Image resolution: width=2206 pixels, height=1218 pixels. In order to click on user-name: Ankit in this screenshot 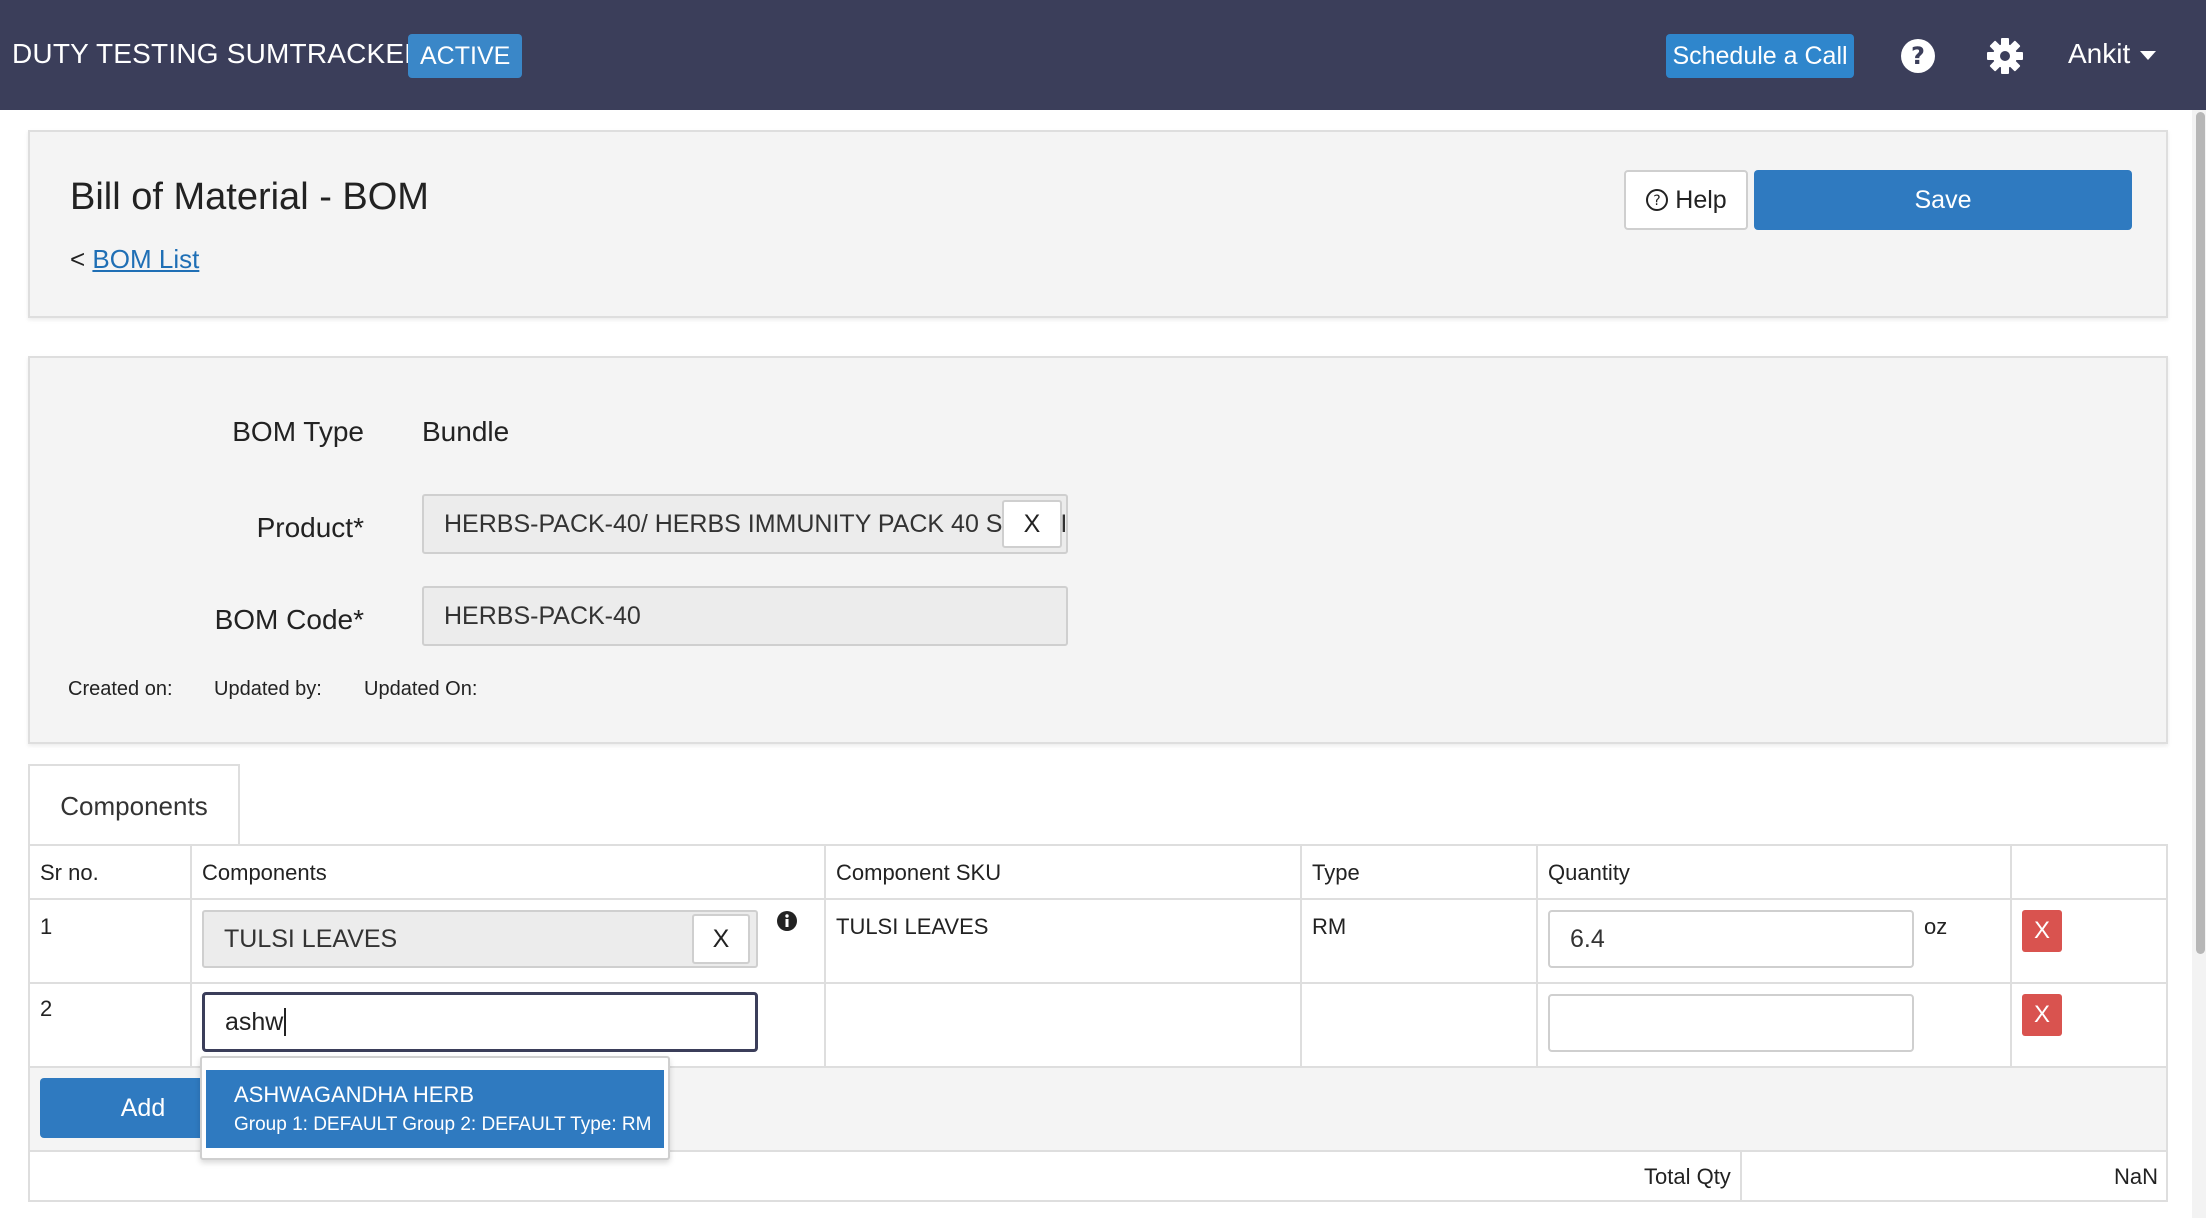, I will do `click(2099, 53)`.